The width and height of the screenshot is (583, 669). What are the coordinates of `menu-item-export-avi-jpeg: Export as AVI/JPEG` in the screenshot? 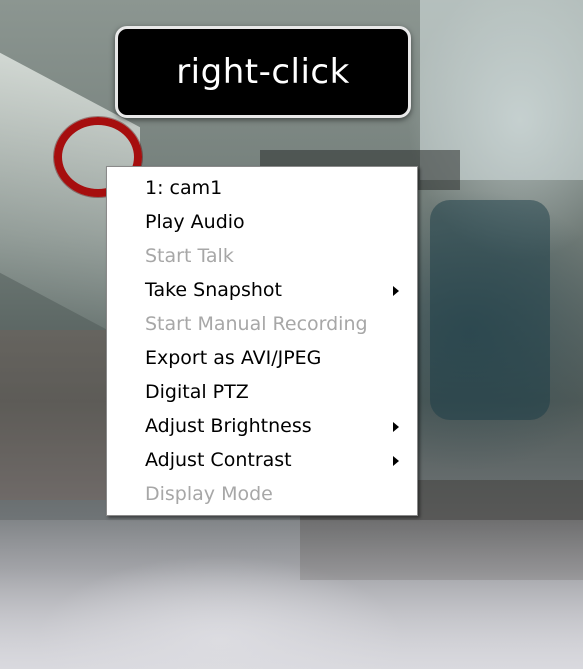 It's located at (262, 358).